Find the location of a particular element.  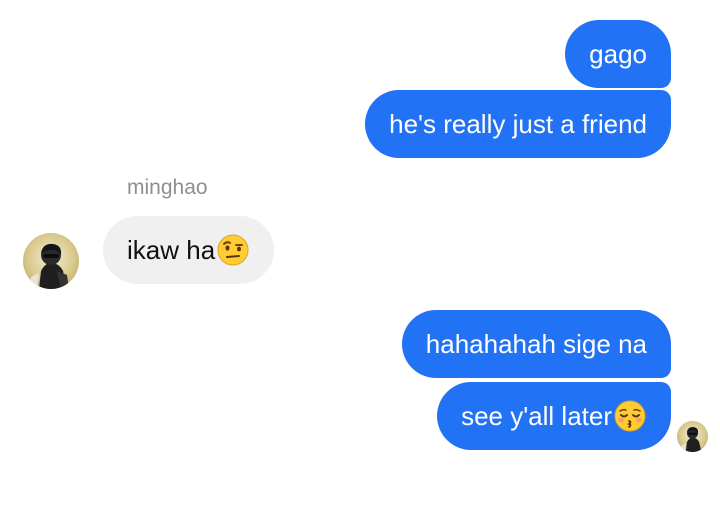

sender-name: minghao is located at coordinates (167, 187).